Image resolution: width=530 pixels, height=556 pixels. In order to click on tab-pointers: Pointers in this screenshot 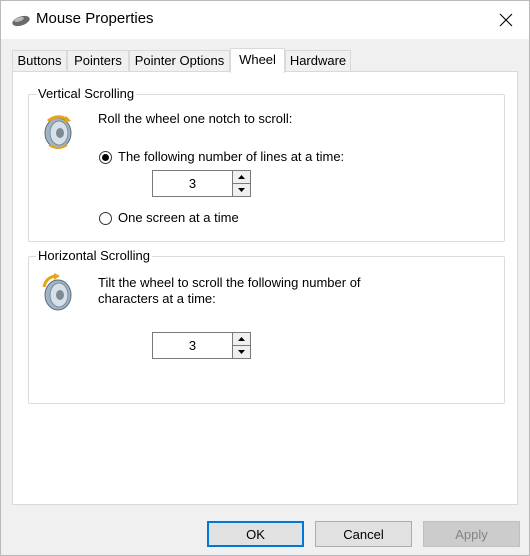, I will do `click(98, 60)`.